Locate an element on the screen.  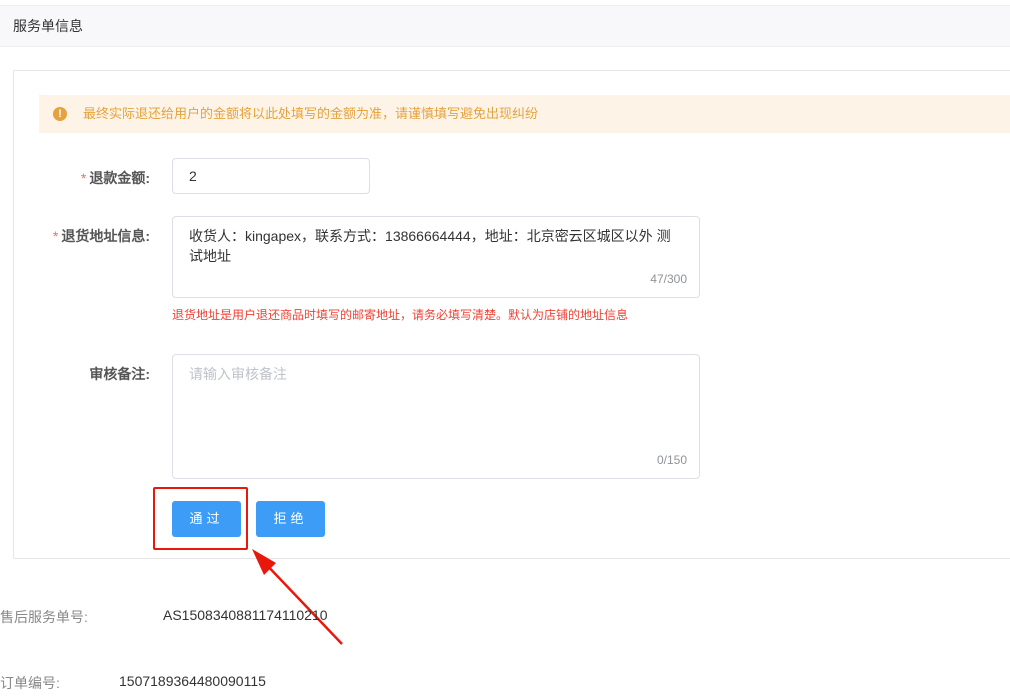
service-no-label: 售后服务单号: is located at coordinates (44, 617).